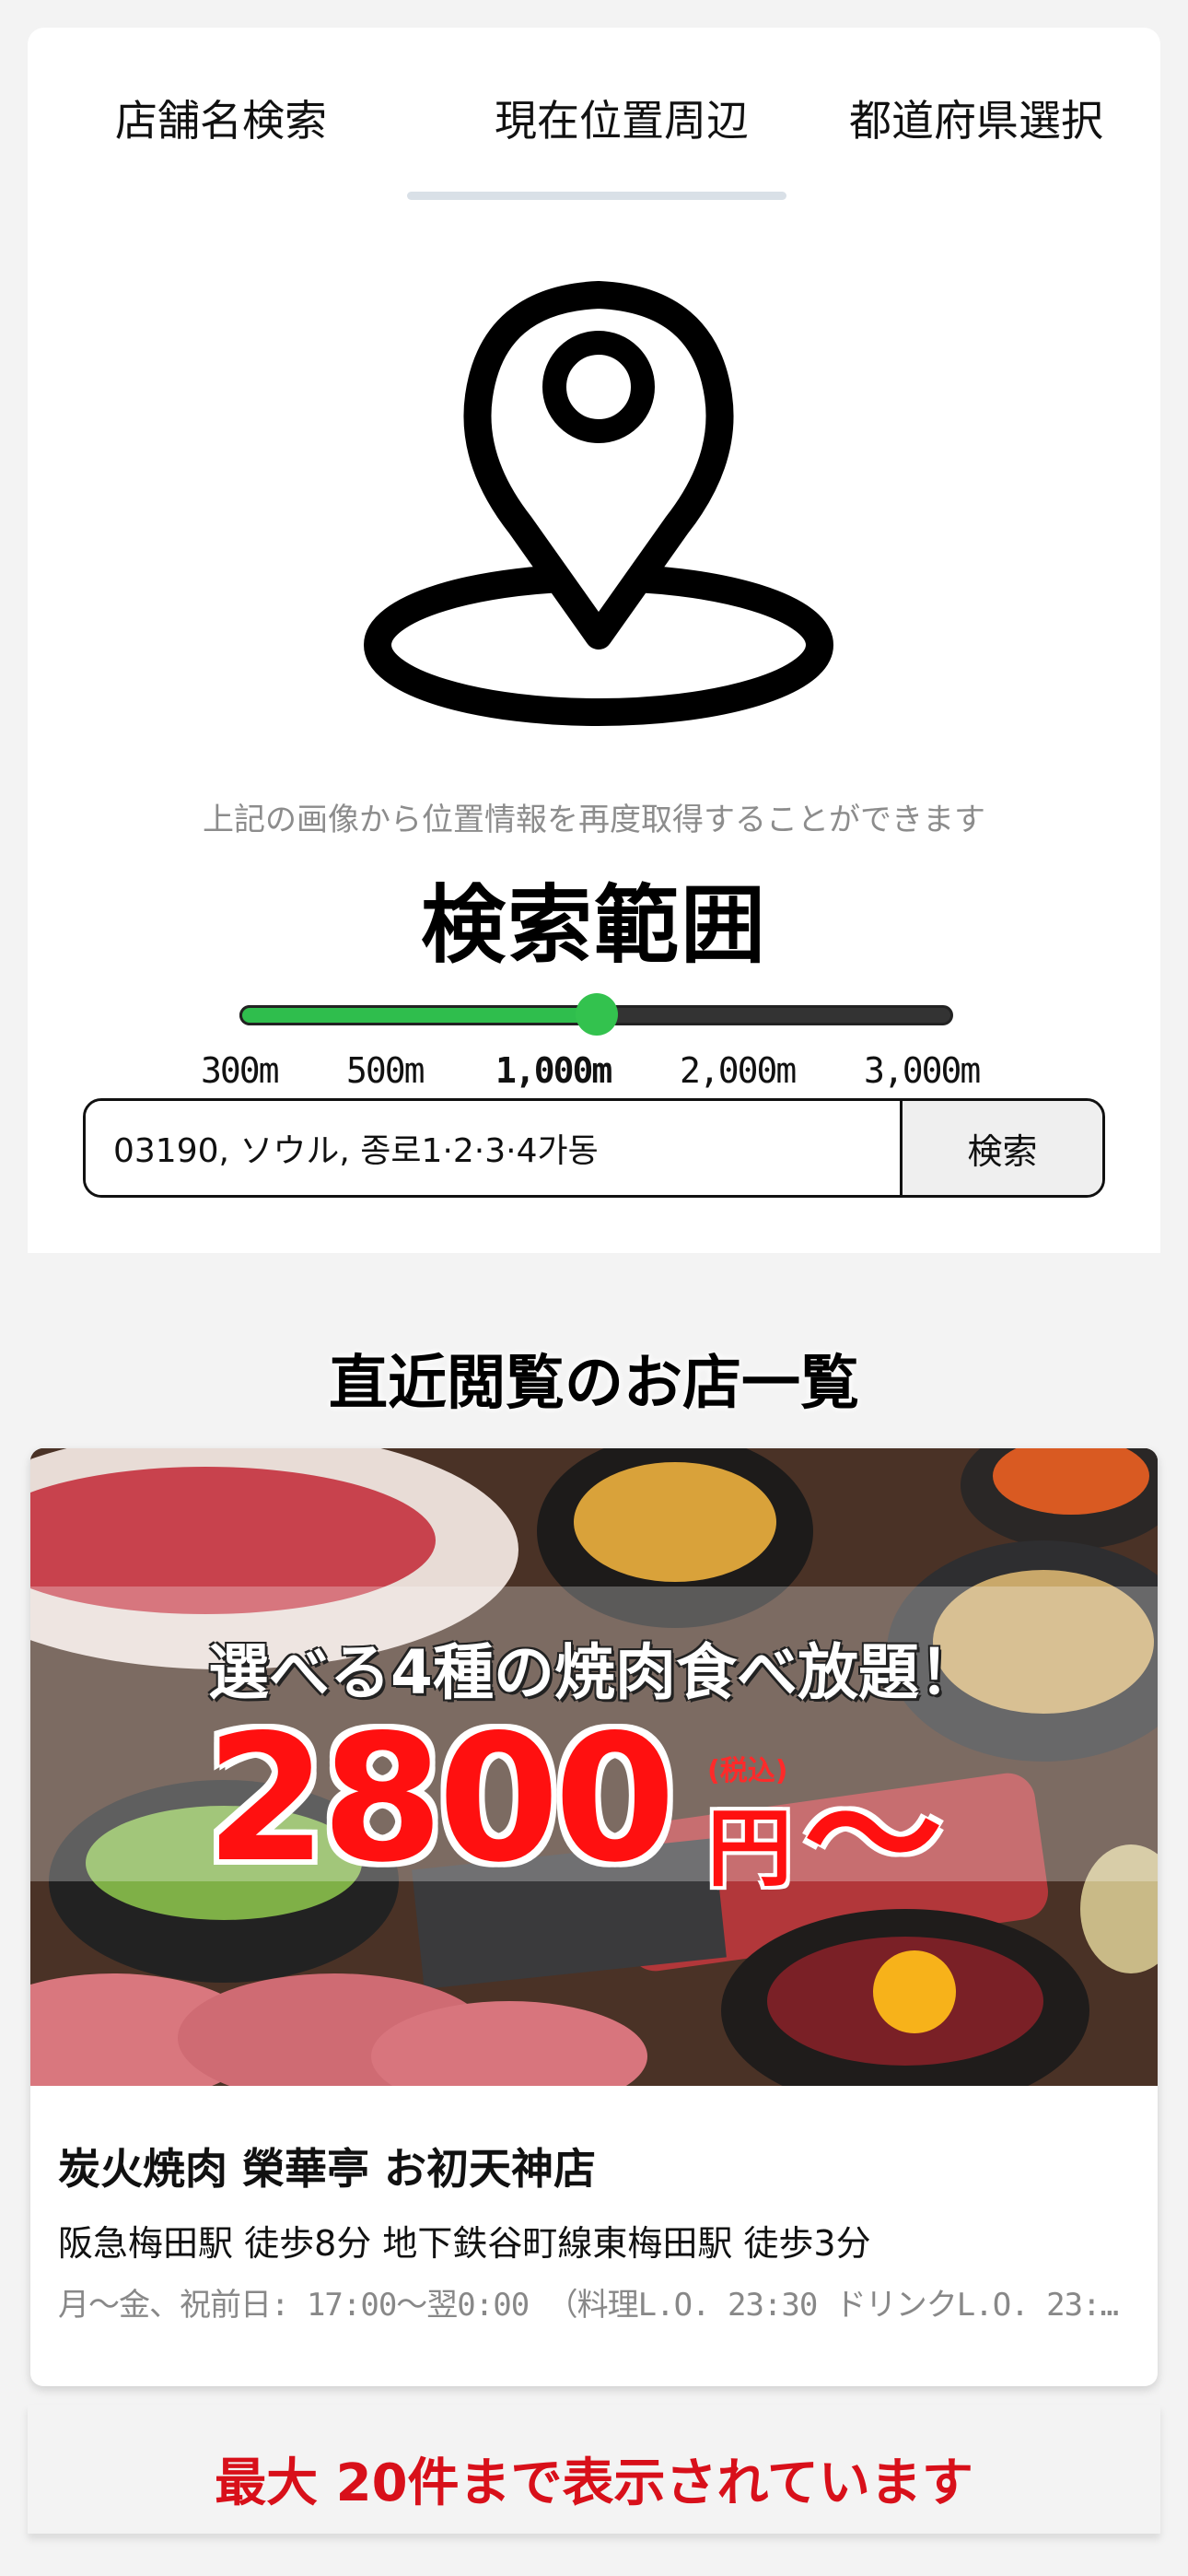 This screenshot has height=2576, width=1188. What do you see at coordinates (738, 1070) in the screenshot?
I see `range-option-2000m: 2,000m` at bounding box center [738, 1070].